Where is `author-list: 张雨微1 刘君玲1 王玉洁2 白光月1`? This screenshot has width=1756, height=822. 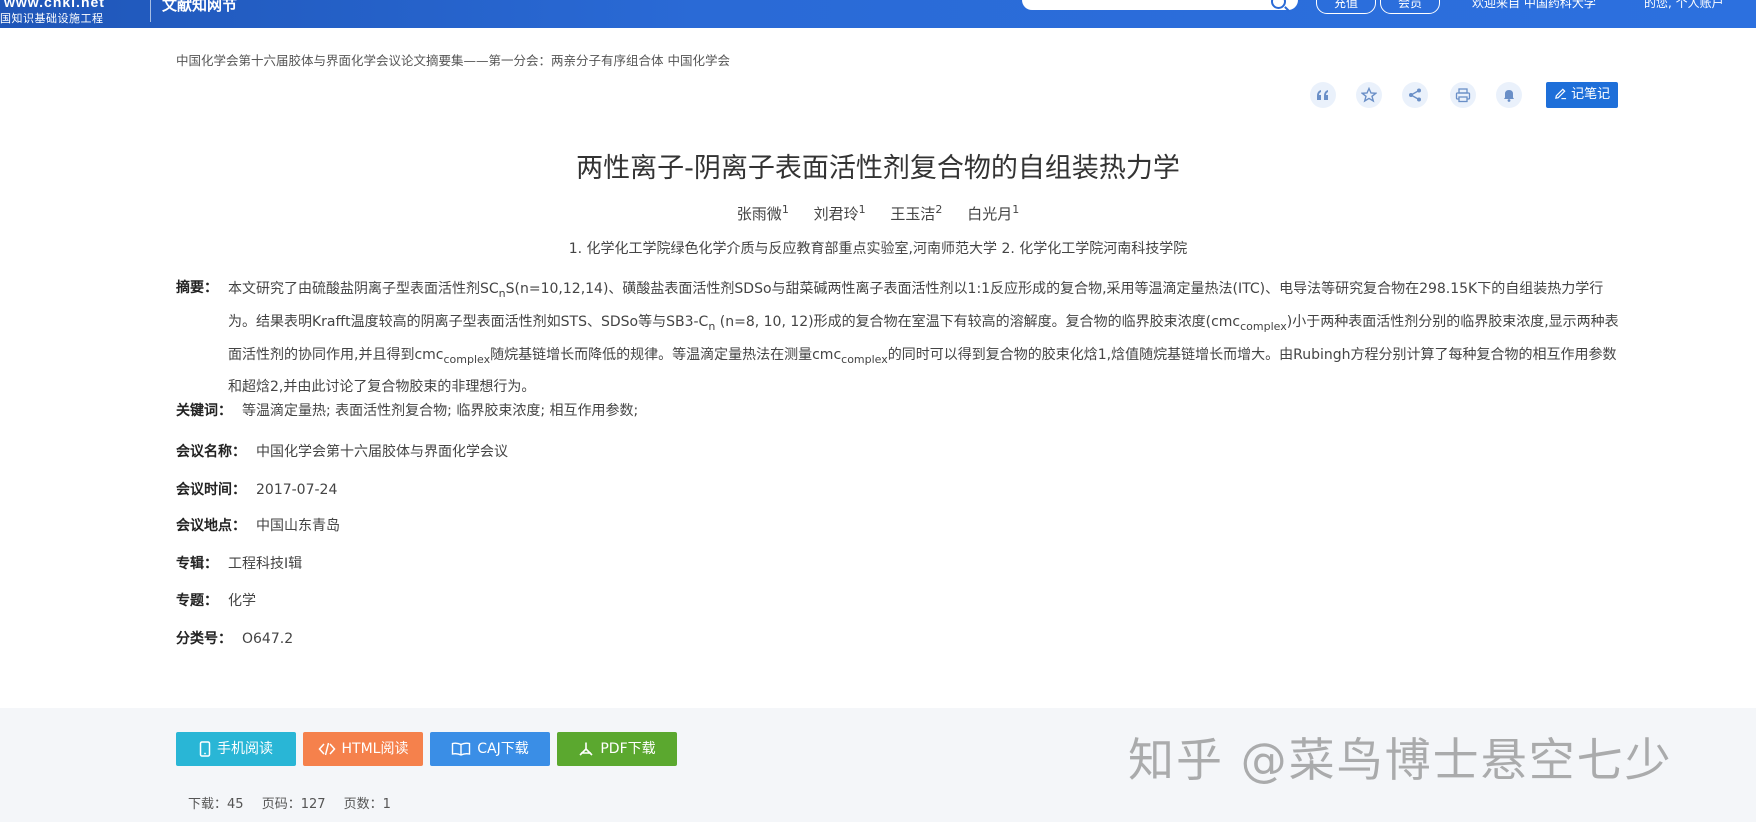 author-list: 张雨微1 刘君玲1 王玉洁2 白光月1 is located at coordinates (878, 213).